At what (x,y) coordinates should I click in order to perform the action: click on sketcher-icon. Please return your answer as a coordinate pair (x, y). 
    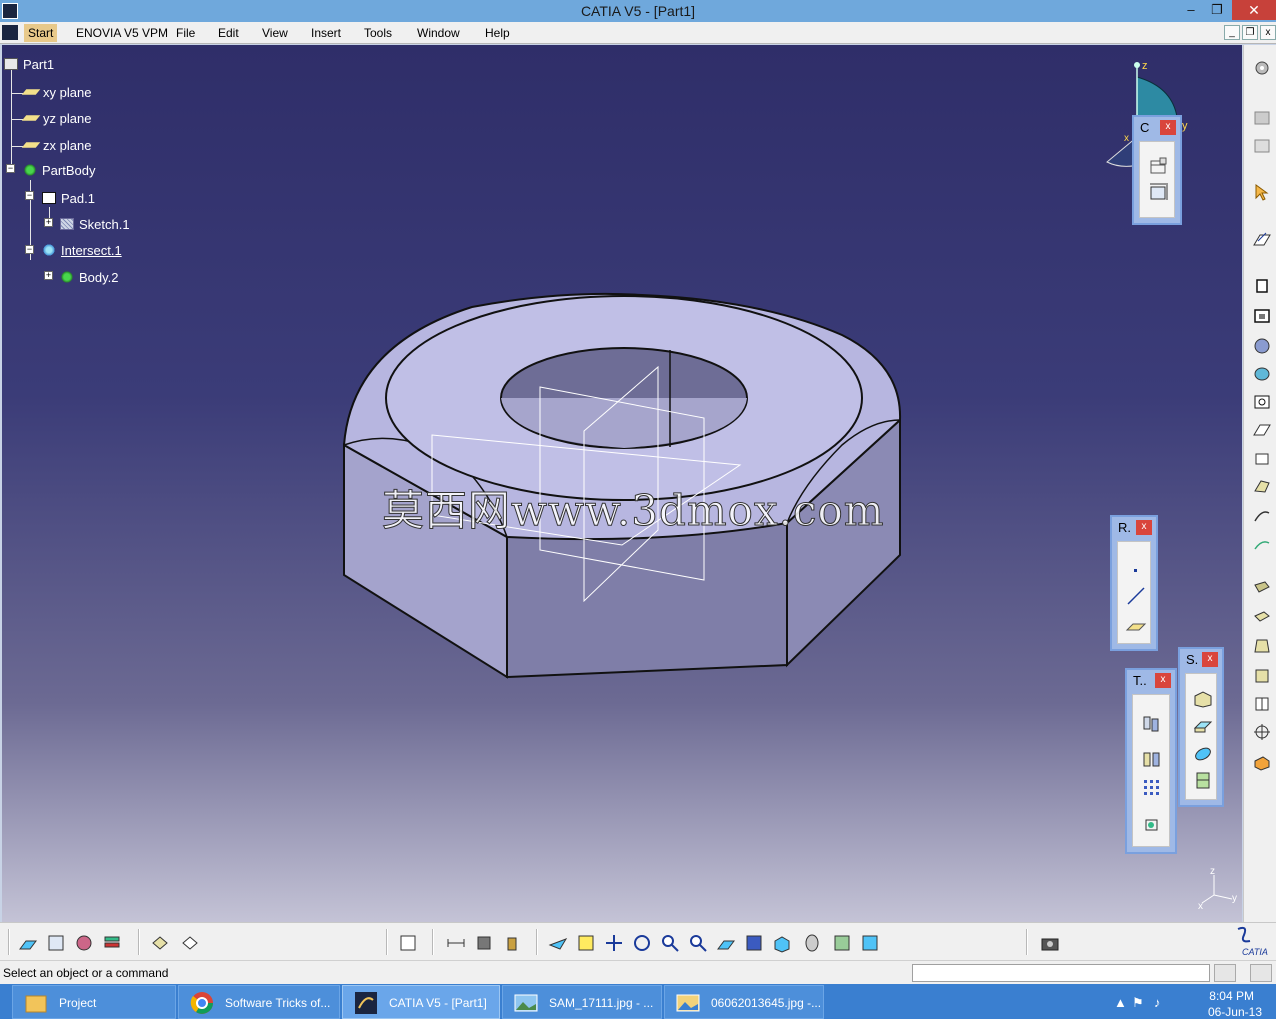
    Looking at the image, I should click on (1262, 238).